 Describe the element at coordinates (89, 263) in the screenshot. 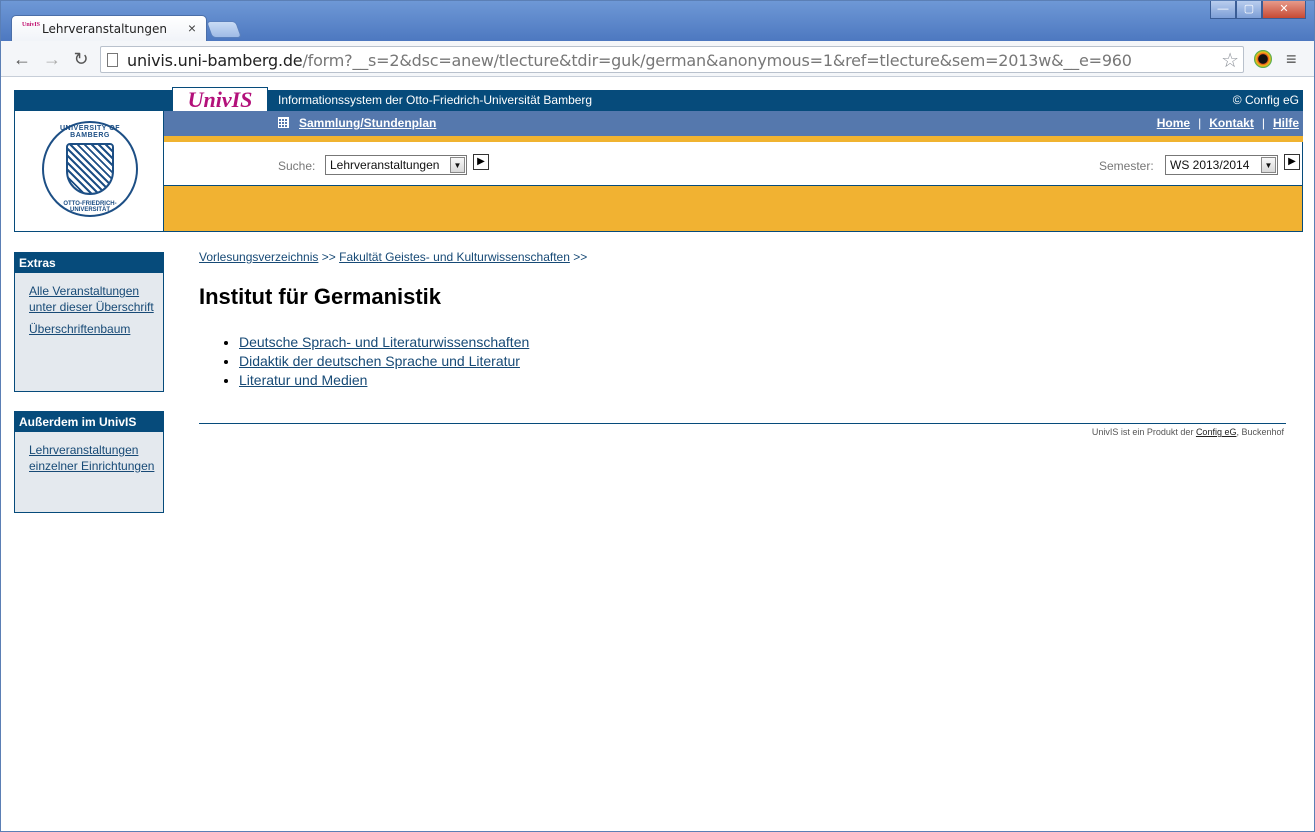

I see `extras-title: Extras` at that location.